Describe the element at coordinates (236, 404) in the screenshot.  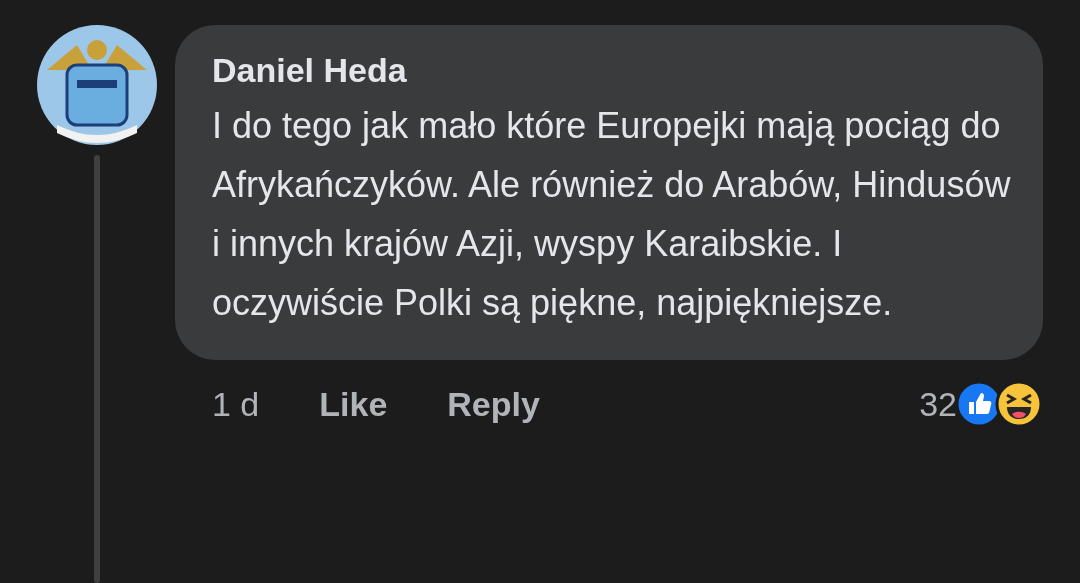
I see `comment-time: 1 d` at that location.